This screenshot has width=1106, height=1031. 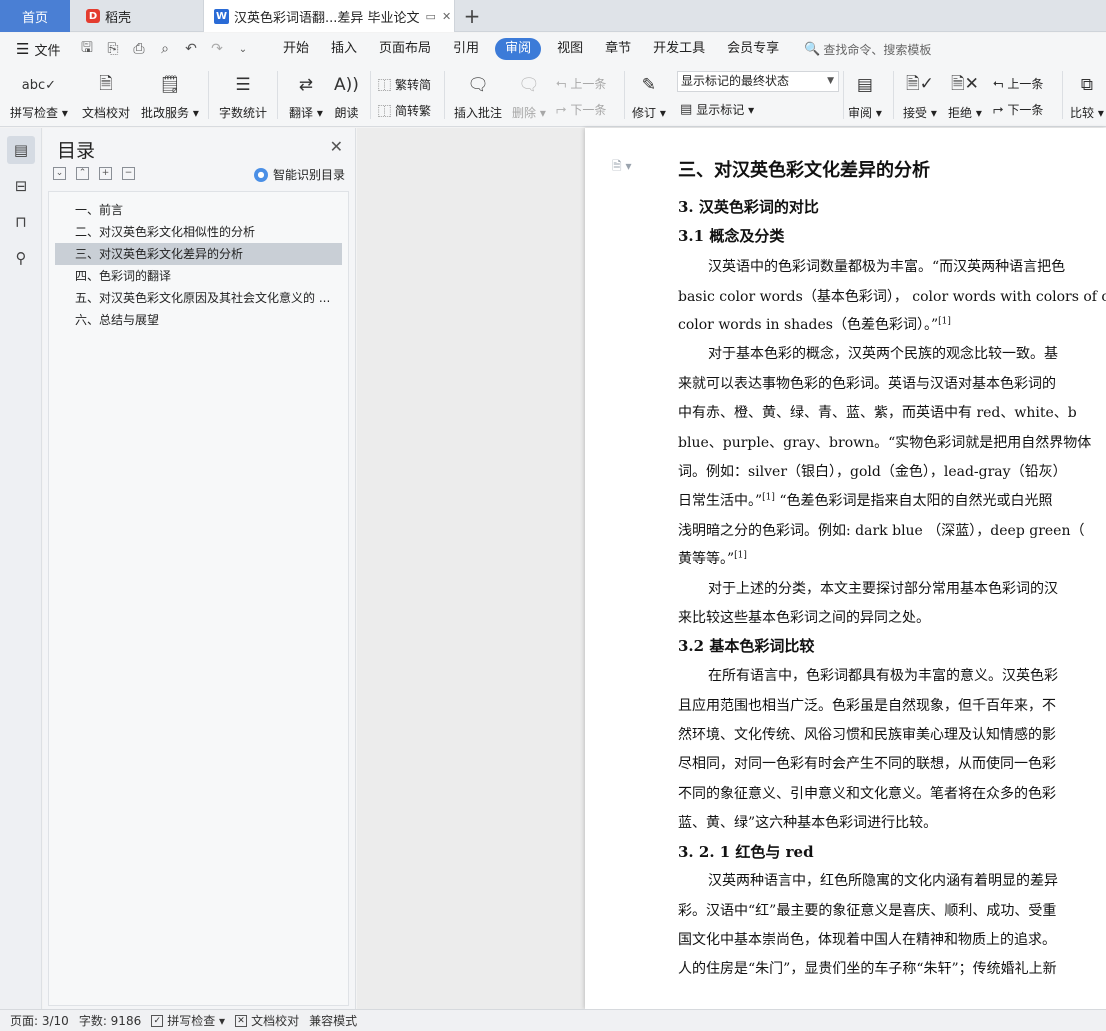 What do you see at coordinates (686, 109) in the screenshot?
I see `show-markup-icon: ▤` at bounding box center [686, 109].